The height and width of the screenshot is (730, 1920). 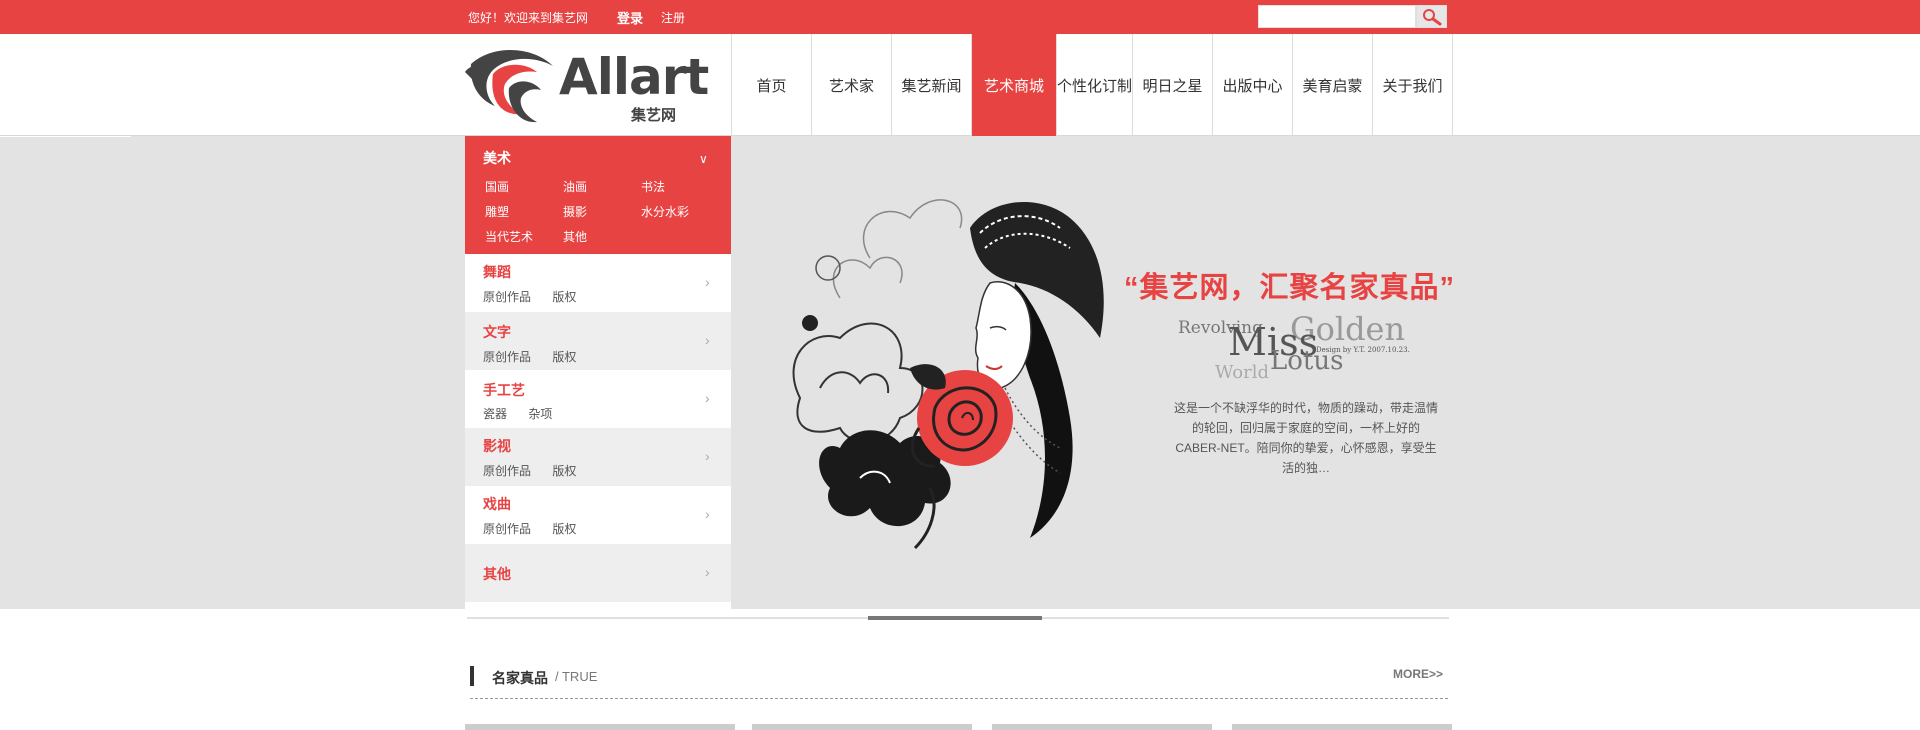 What do you see at coordinates (1014, 85) in the screenshot?
I see `nav-item-art-mall: 艺术商城` at bounding box center [1014, 85].